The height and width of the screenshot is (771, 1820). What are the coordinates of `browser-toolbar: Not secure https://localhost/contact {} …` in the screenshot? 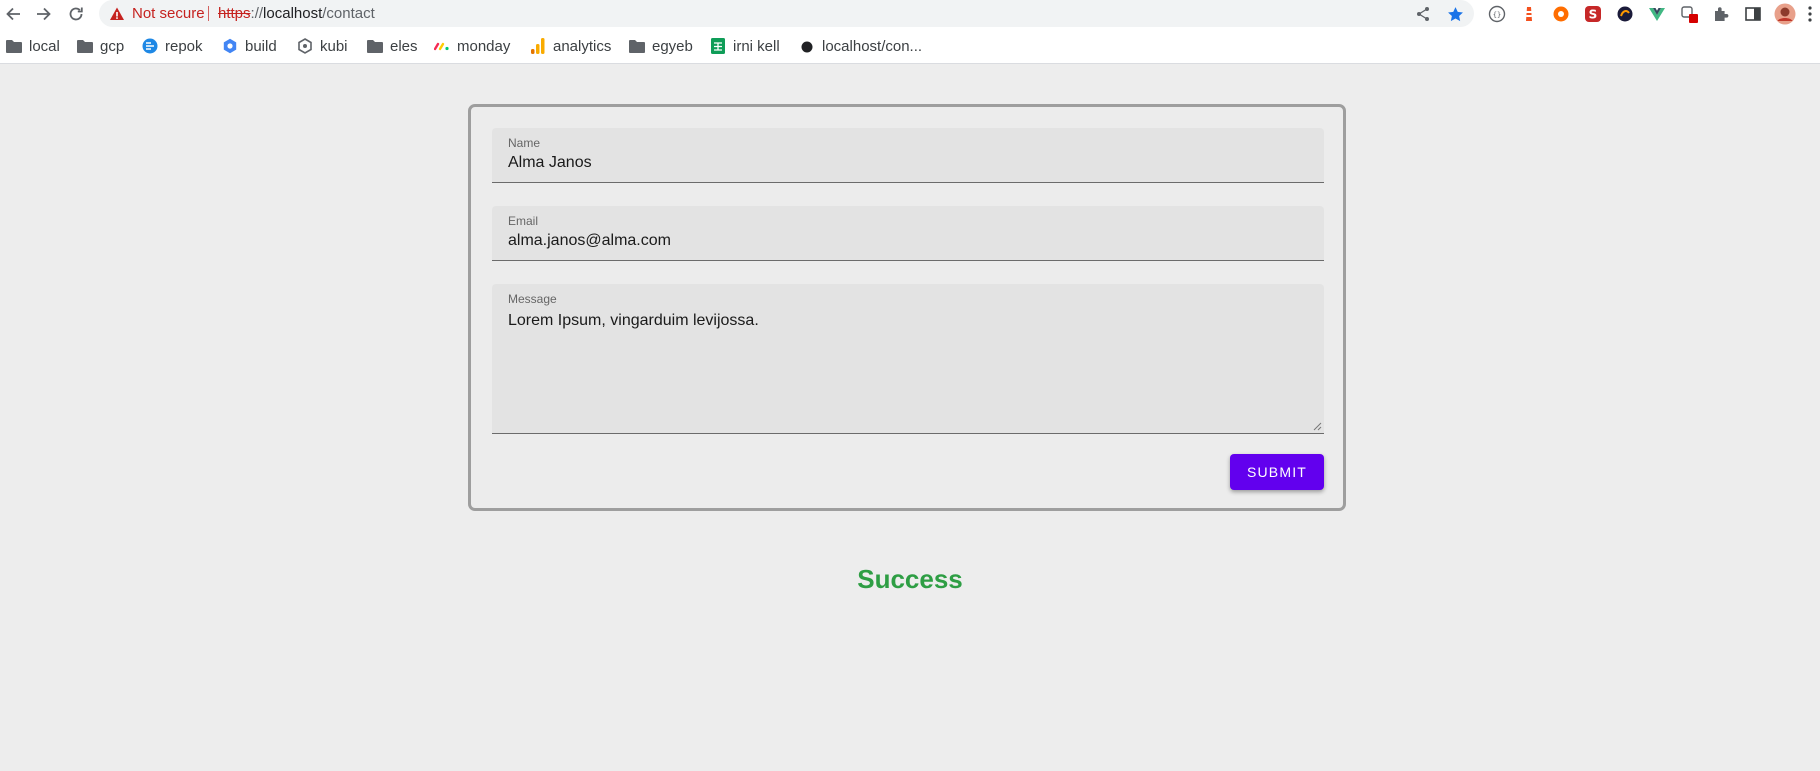 It's located at (910, 14).